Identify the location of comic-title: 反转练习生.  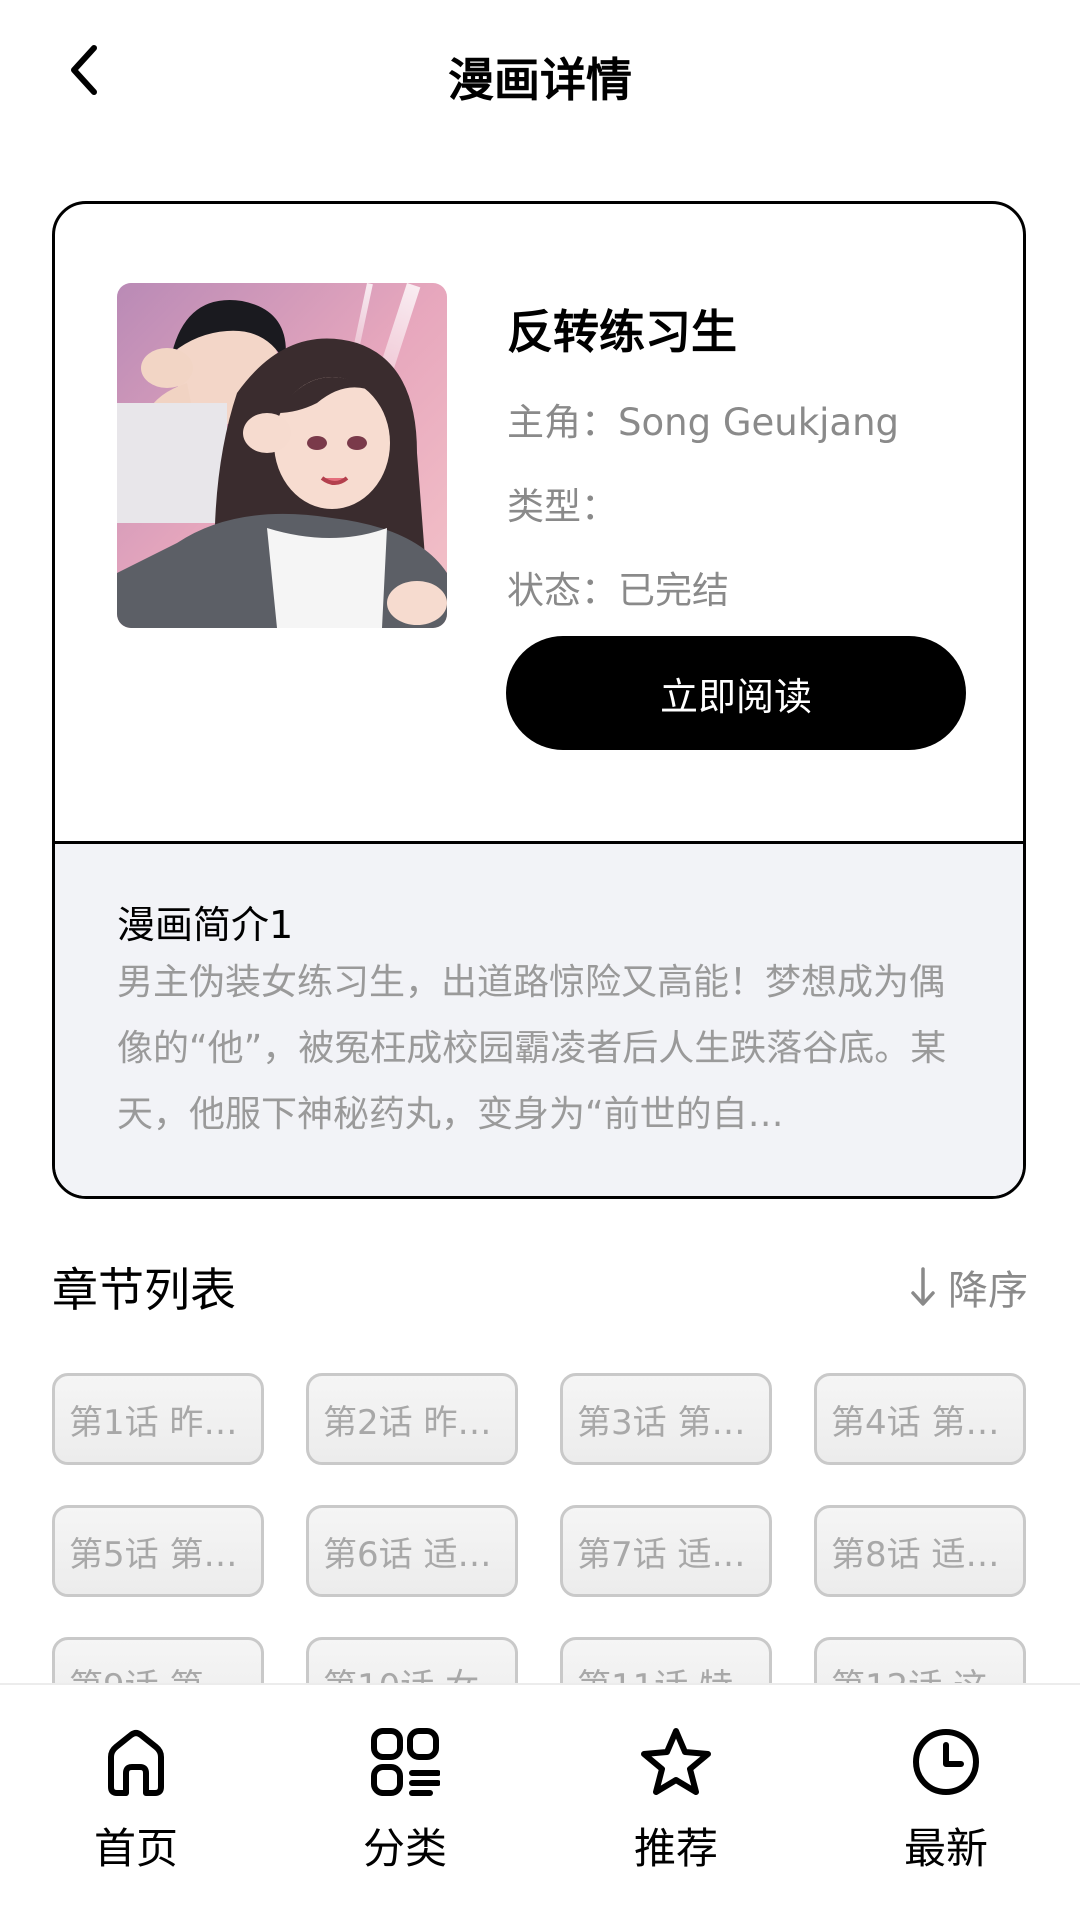
(622, 332).